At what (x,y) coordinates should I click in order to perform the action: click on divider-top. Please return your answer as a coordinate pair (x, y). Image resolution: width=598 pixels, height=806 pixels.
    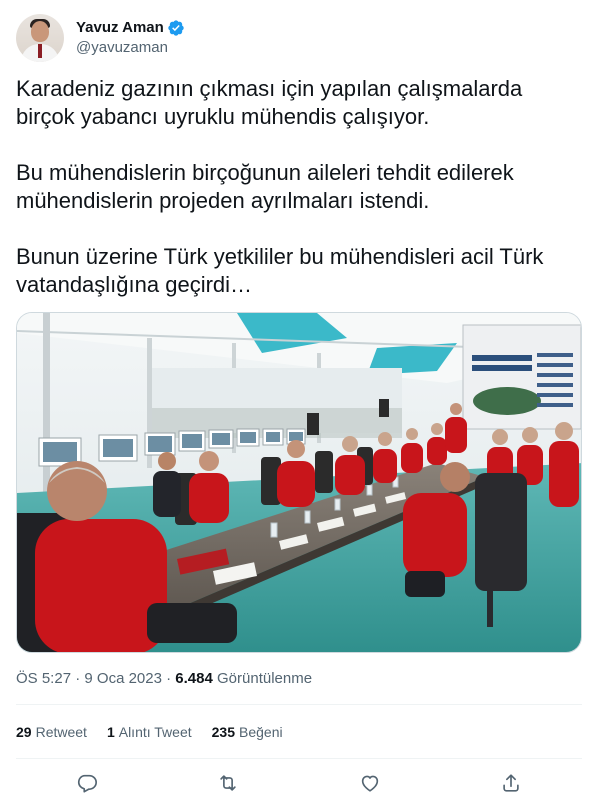
    Looking at the image, I should click on (299, 704).